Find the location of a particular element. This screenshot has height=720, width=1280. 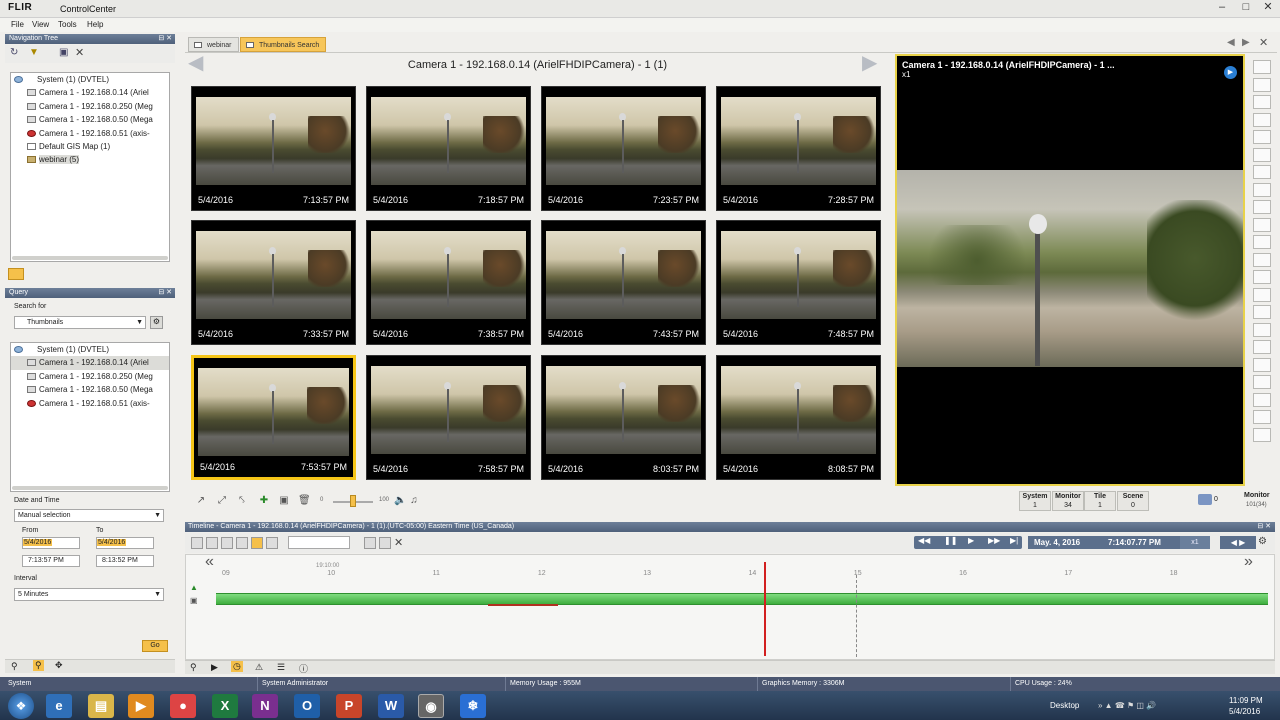

move-icon: ✥ is located at coordinates (59, 665).